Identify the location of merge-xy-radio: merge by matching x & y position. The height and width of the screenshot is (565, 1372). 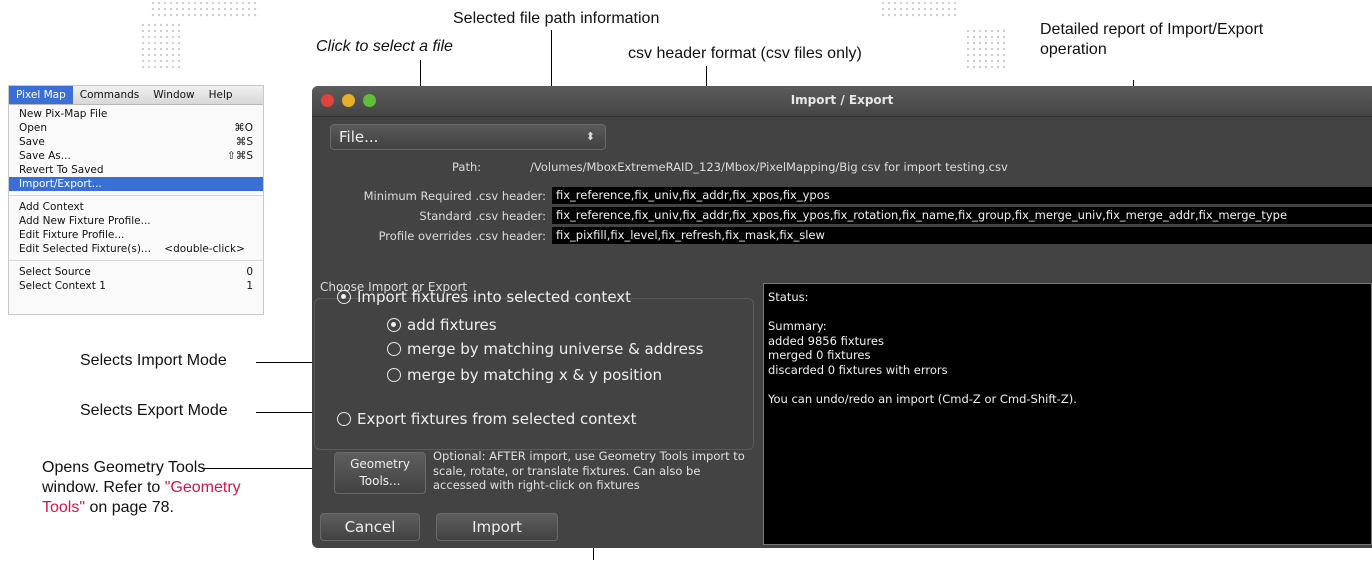
(524, 375).